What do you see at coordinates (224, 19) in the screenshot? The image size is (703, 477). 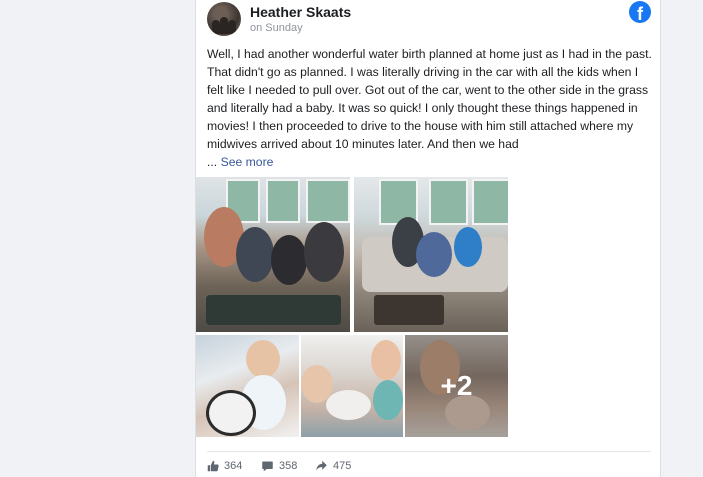 I see `author-avatar` at bounding box center [224, 19].